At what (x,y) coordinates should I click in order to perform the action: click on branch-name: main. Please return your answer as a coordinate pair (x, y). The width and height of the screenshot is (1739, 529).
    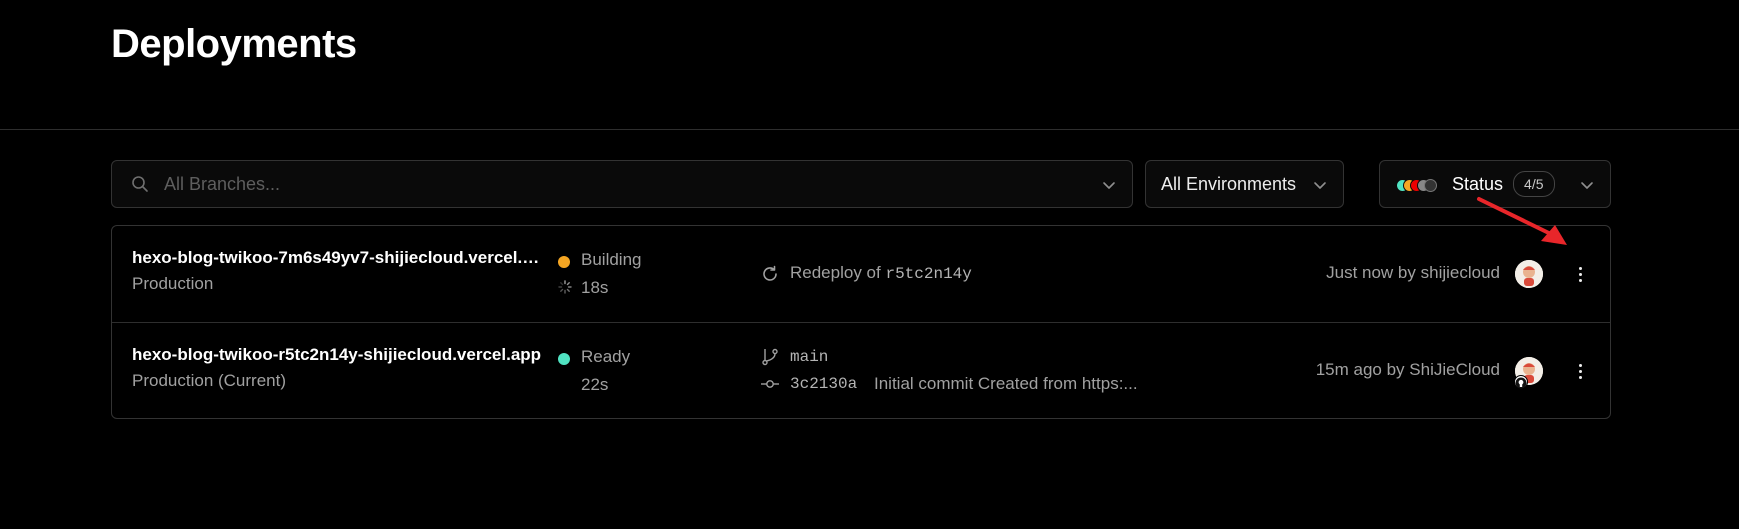
    Looking at the image, I should click on (809, 357).